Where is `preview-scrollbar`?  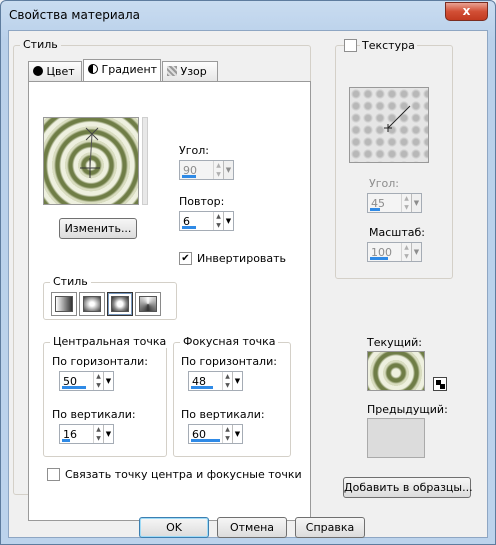
preview-scrollbar is located at coordinates (145, 161).